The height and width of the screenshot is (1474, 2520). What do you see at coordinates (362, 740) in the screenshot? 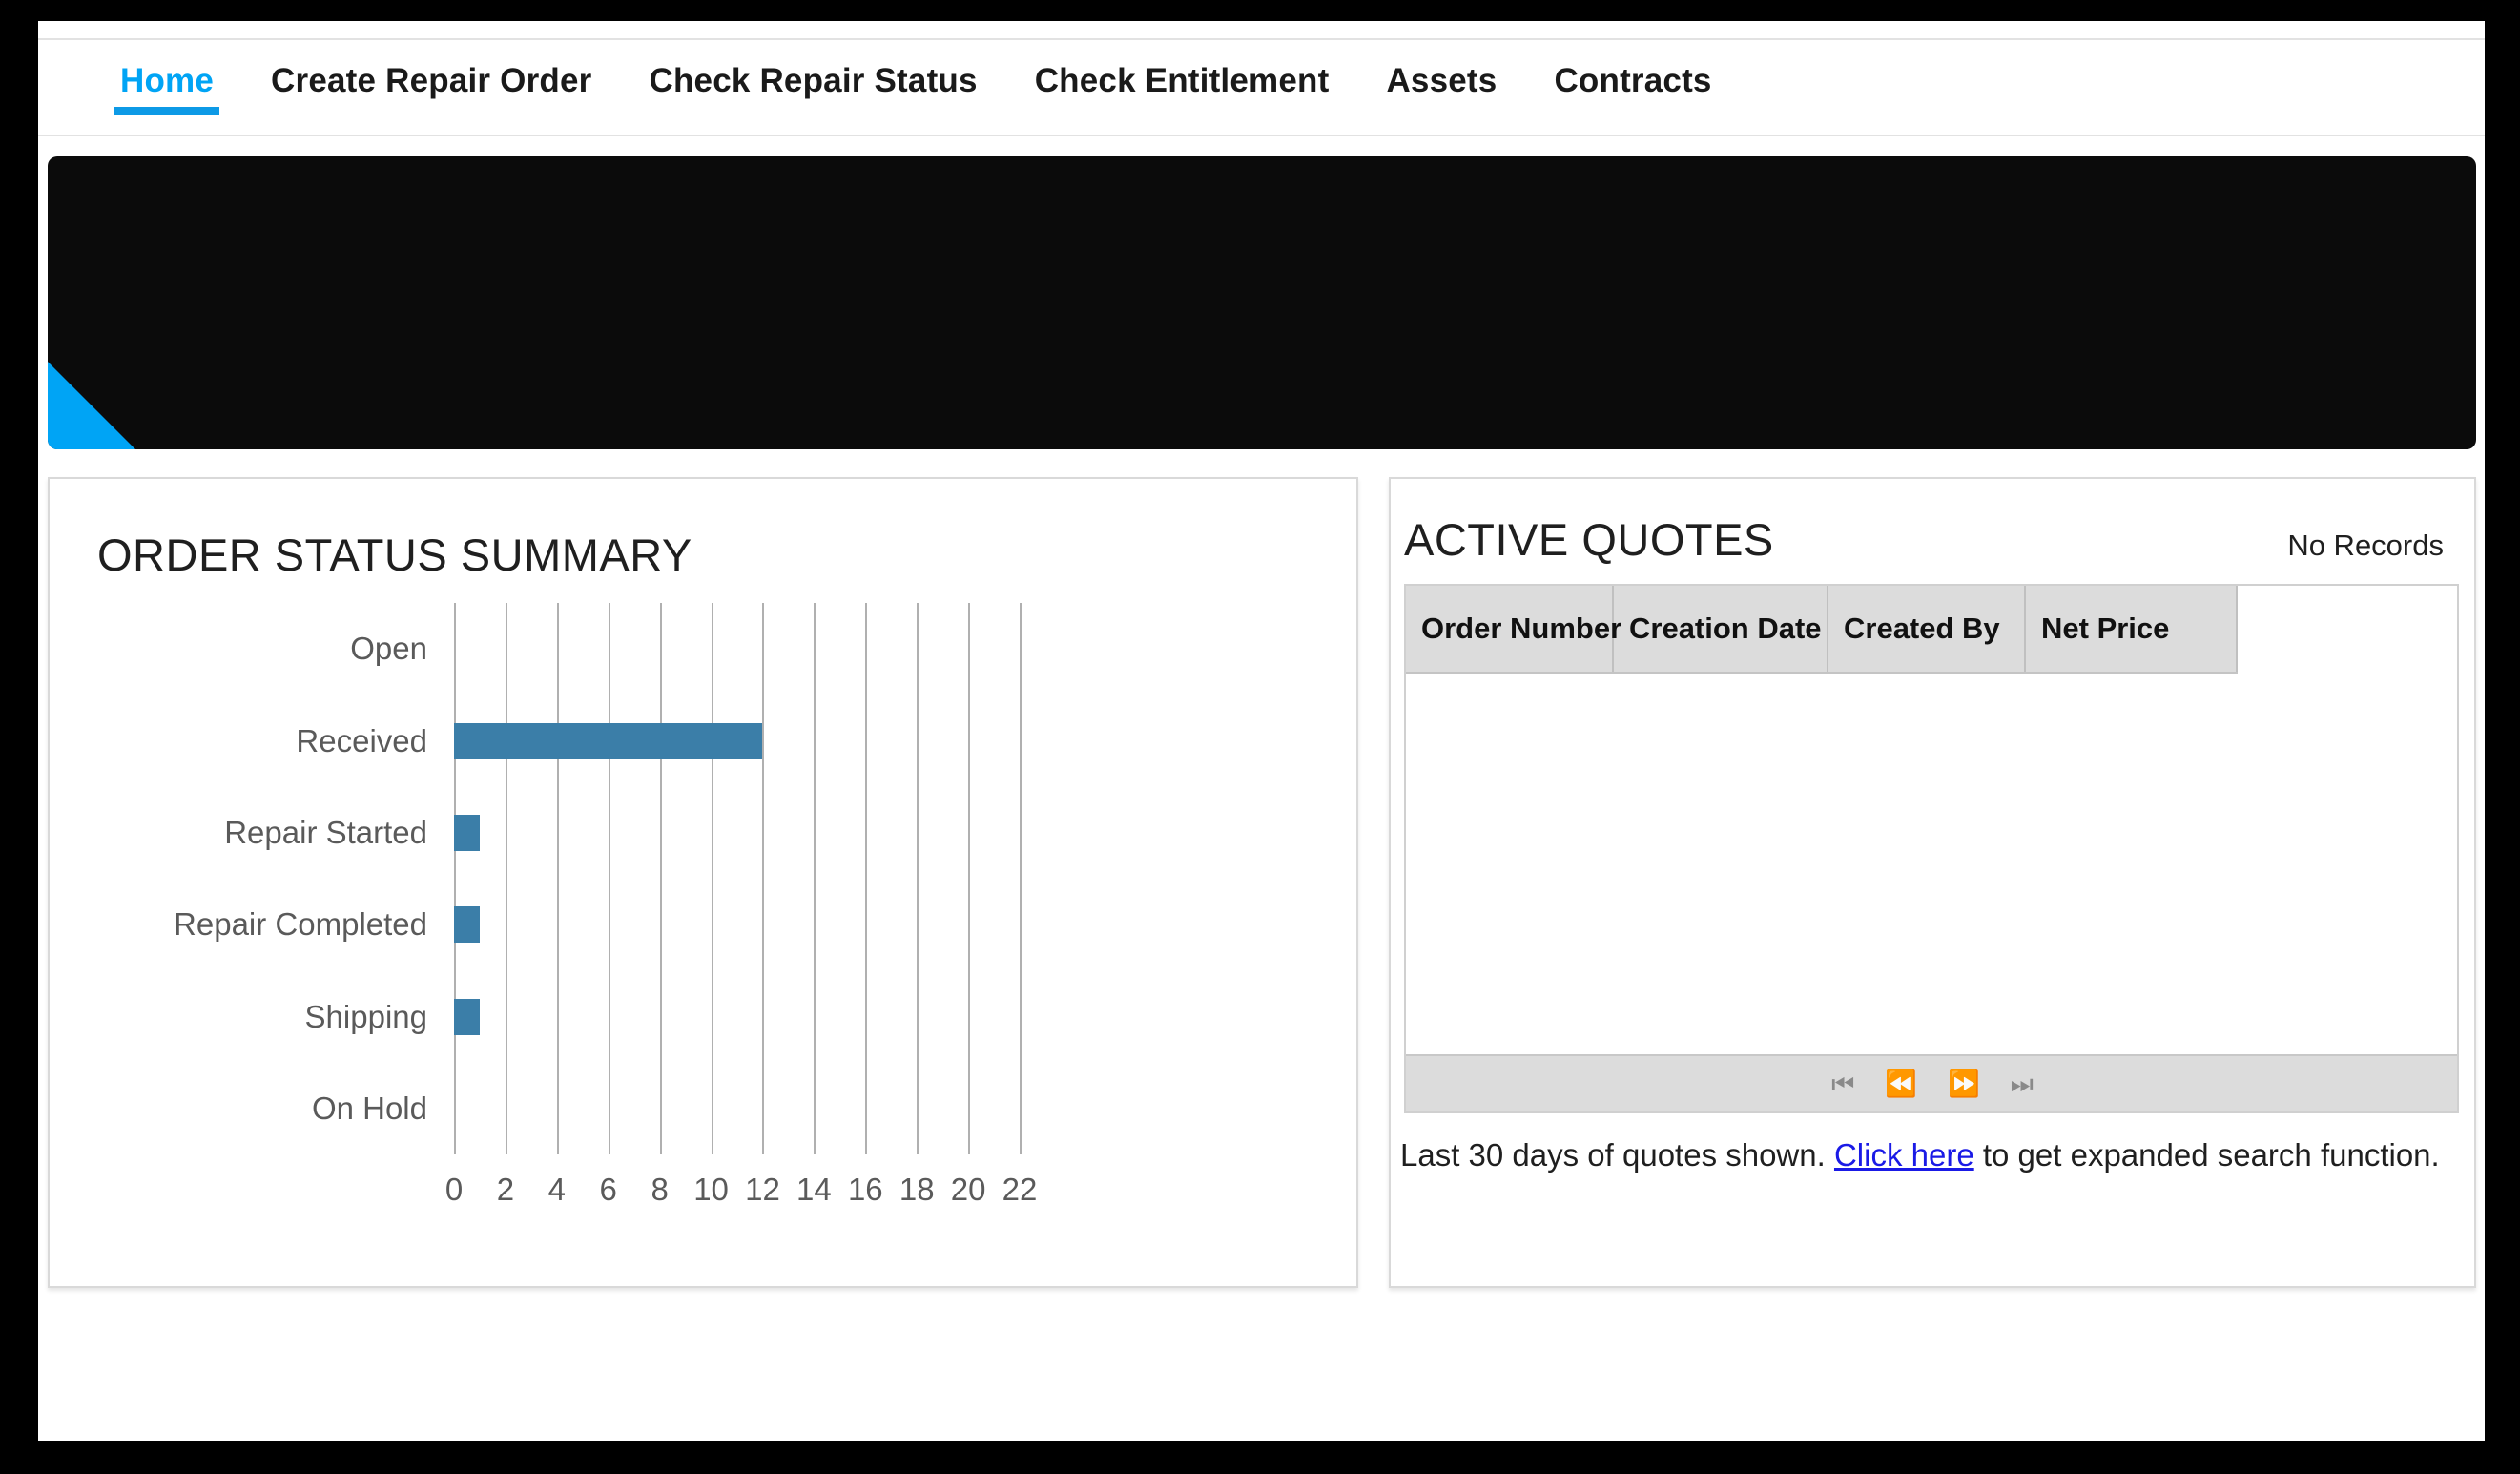
I see `chart-category-label: Received` at bounding box center [362, 740].